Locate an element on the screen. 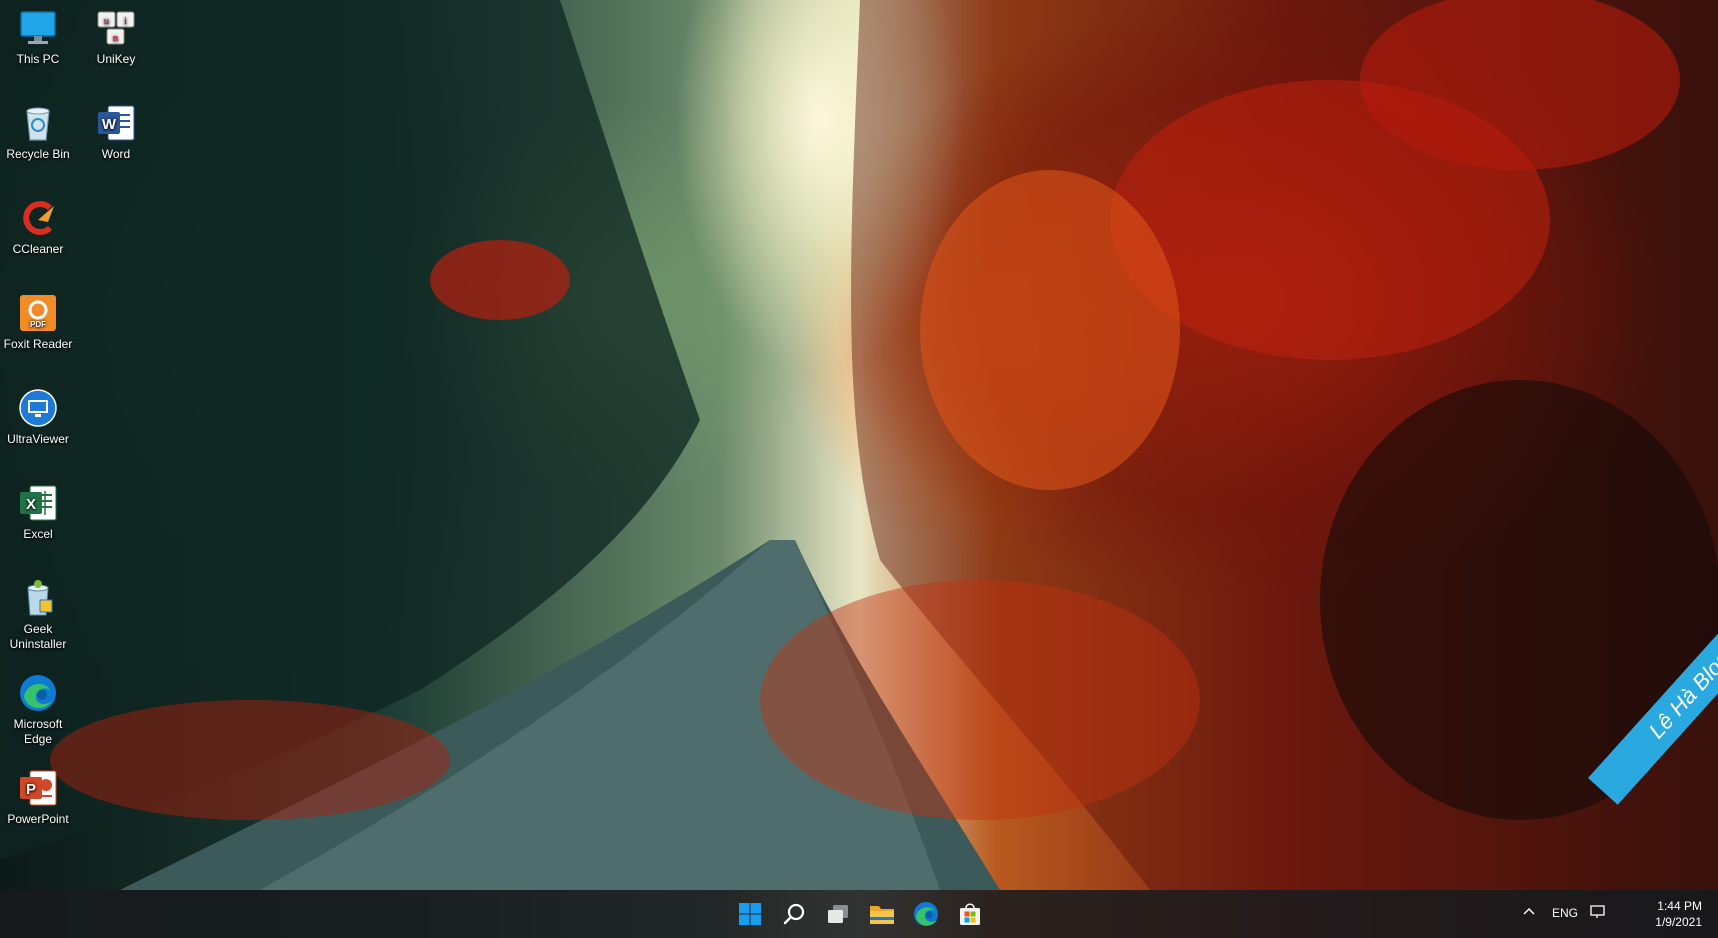 The height and width of the screenshot is (938, 1718). windows-logo-icon is located at coordinates (750, 914).